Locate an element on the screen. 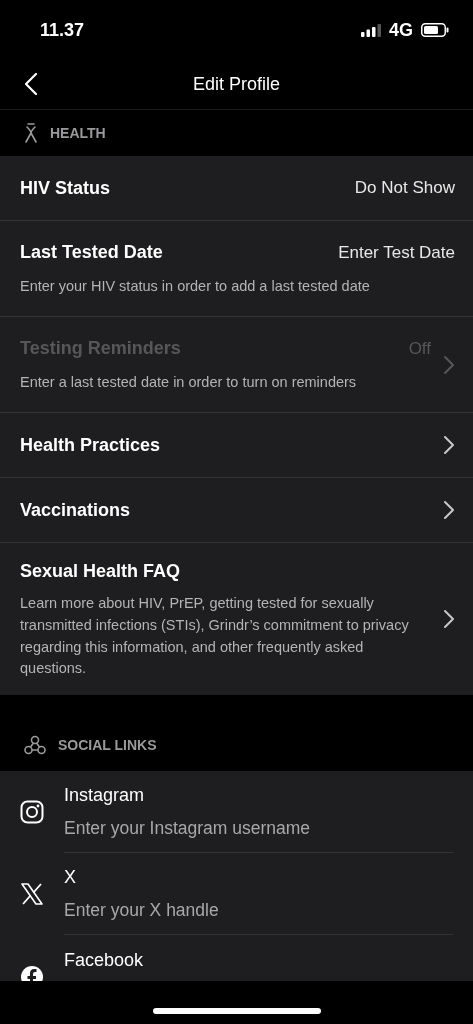 The height and width of the screenshot is (1024, 473). row-title: Vaccinations is located at coordinates (75, 510).